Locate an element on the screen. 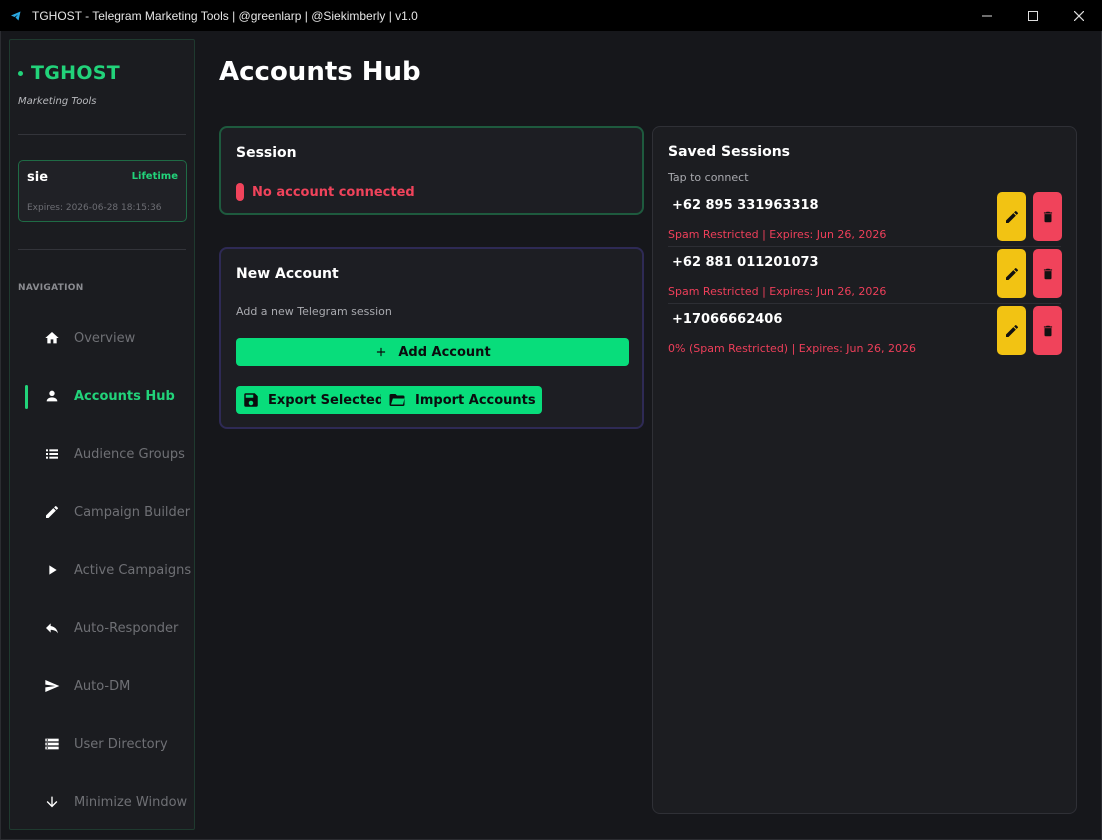 The image size is (1102, 840). nav-item-overview: Overview is located at coordinates (102, 338).